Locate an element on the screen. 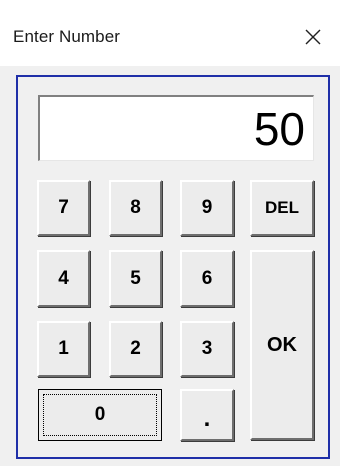 This screenshot has width=340, height=466. key-1-label: 1 is located at coordinates (63, 348).